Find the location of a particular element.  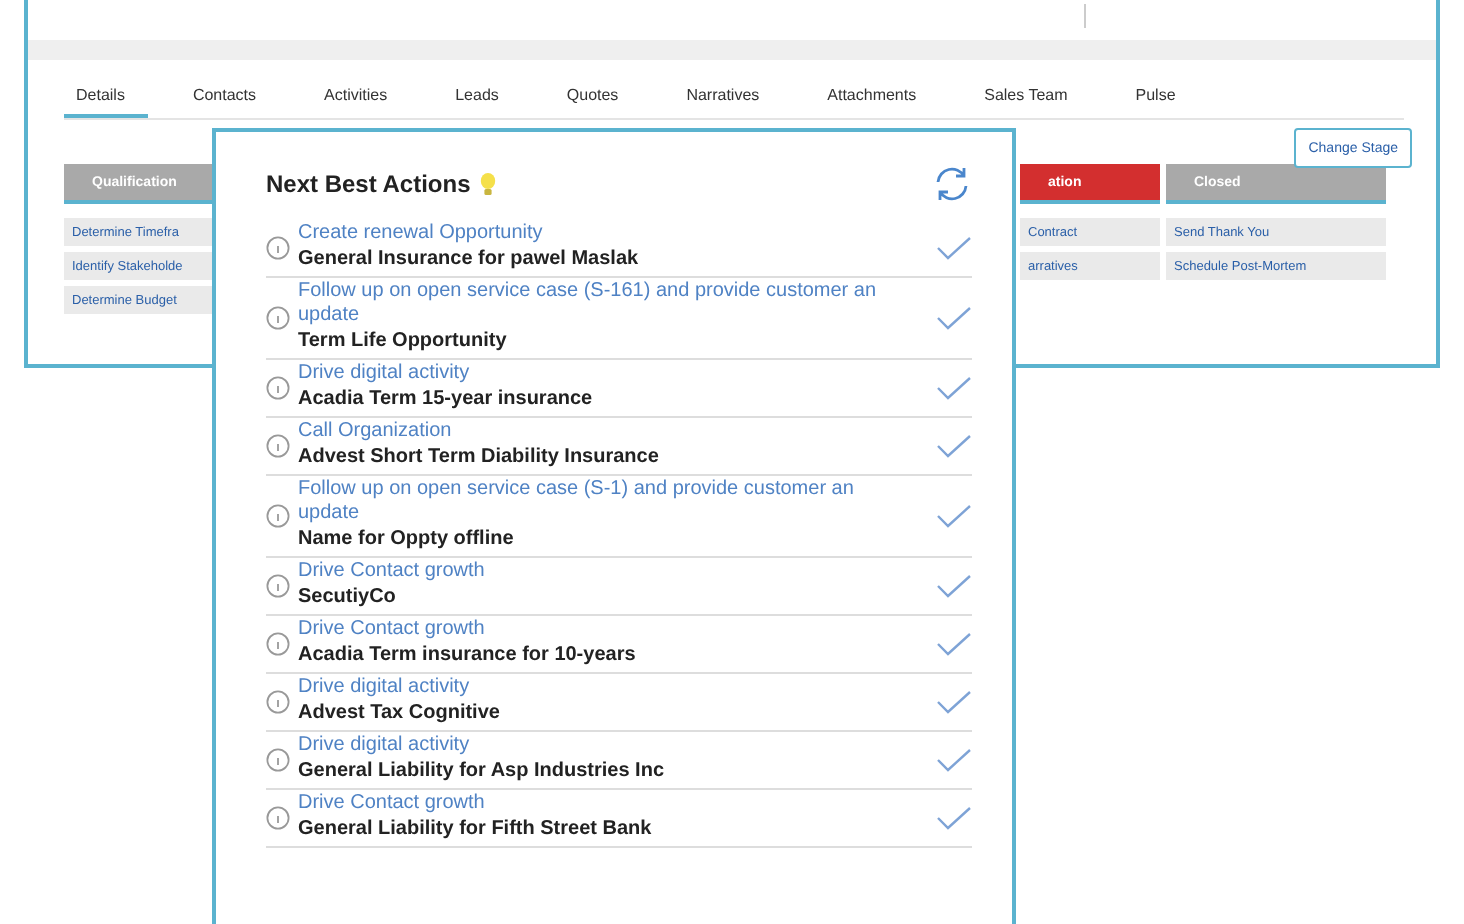

action-subject: General Liability for Fifth Street Bank is located at coordinates (476, 829).